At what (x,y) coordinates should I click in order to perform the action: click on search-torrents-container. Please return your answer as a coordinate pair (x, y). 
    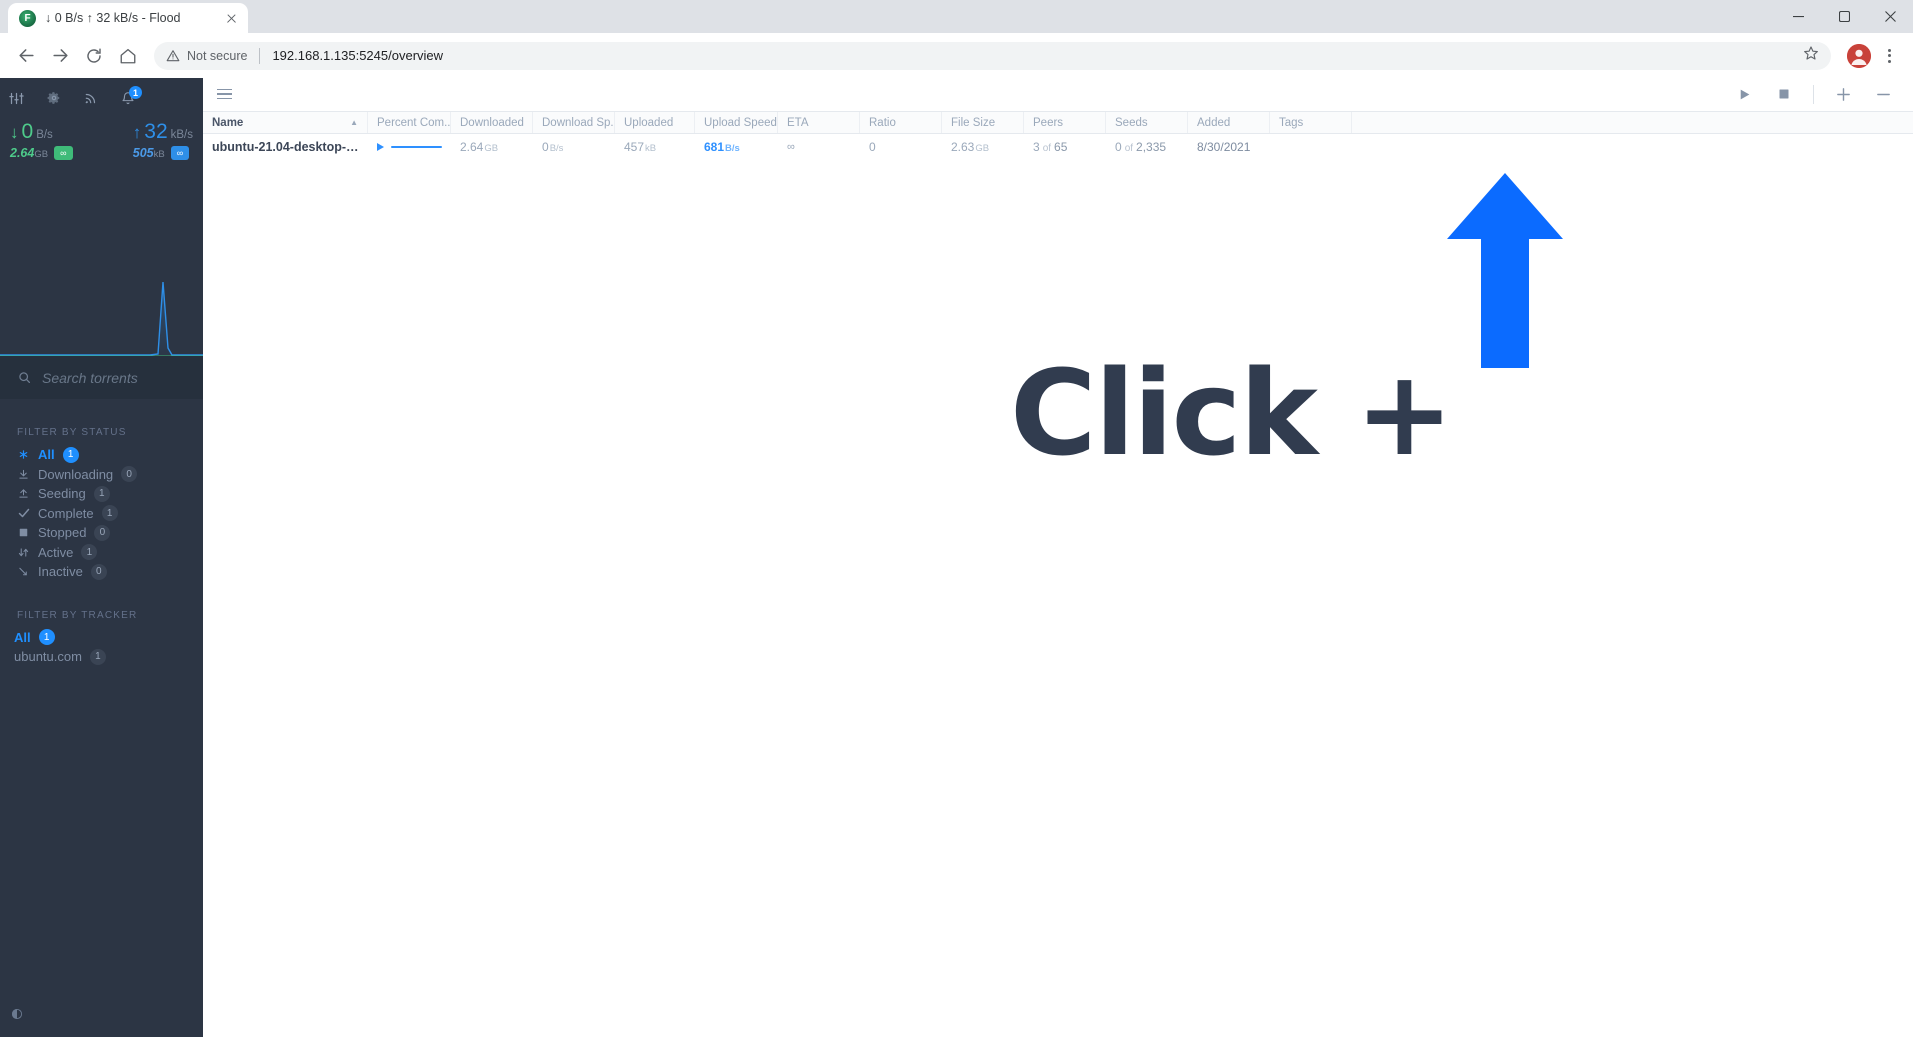
    Looking at the image, I should click on (101, 377).